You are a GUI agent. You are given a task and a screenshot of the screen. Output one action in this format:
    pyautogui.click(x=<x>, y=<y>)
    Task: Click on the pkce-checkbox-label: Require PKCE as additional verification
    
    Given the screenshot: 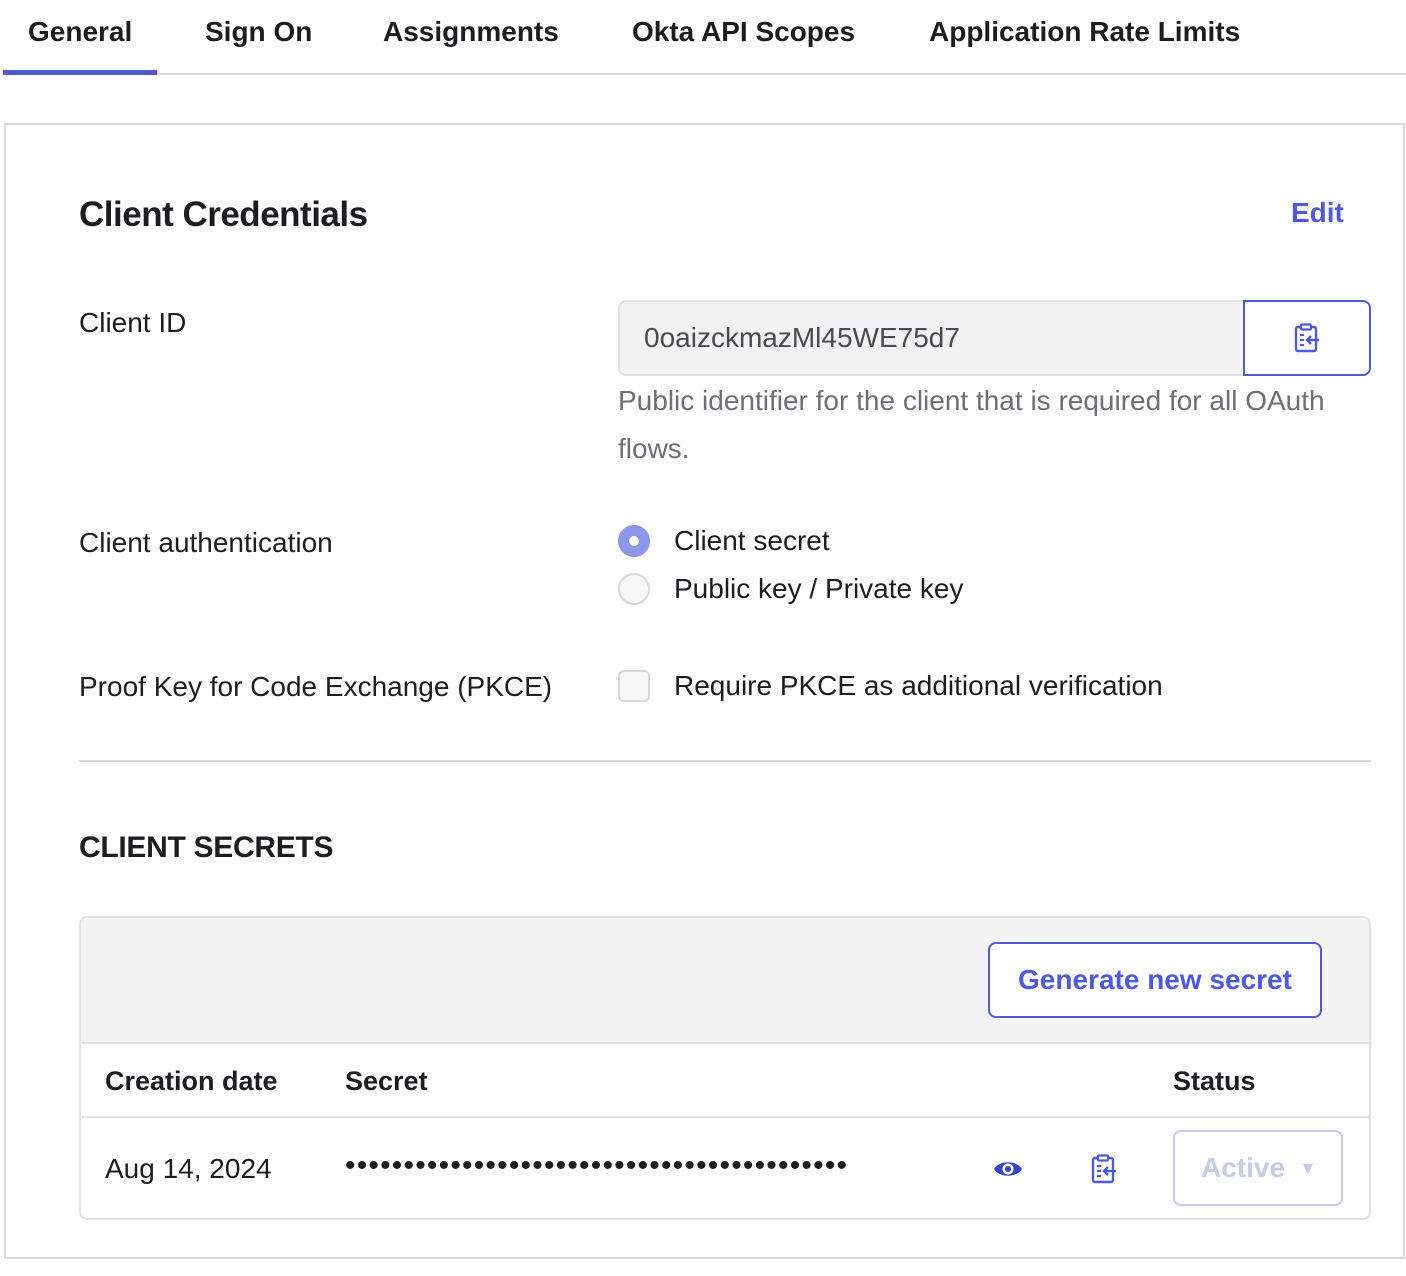 What is the action you would take?
    pyautogui.click(x=918, y=685)
    